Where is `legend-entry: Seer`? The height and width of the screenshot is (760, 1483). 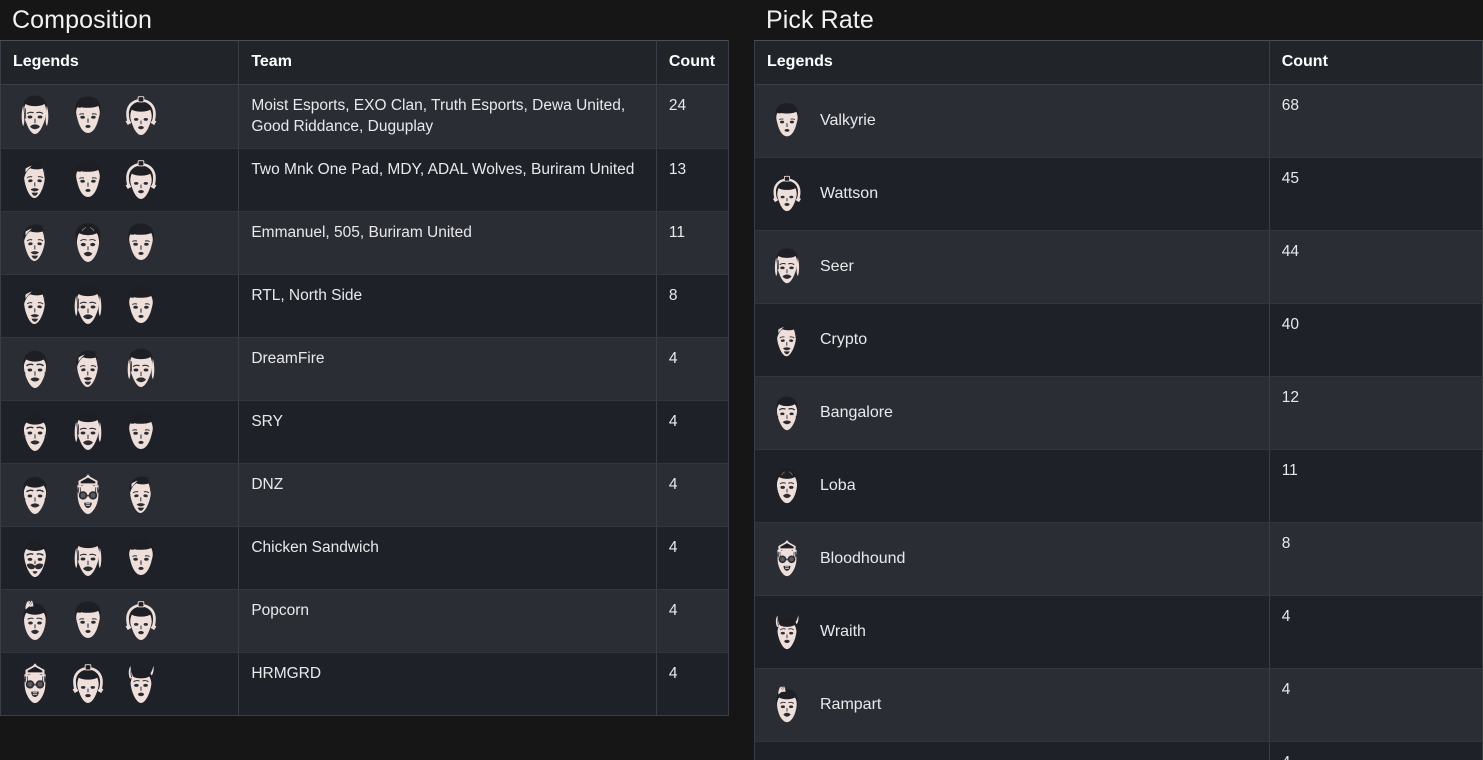
legend-entry: Seer is located at coordinates (1012, 267).